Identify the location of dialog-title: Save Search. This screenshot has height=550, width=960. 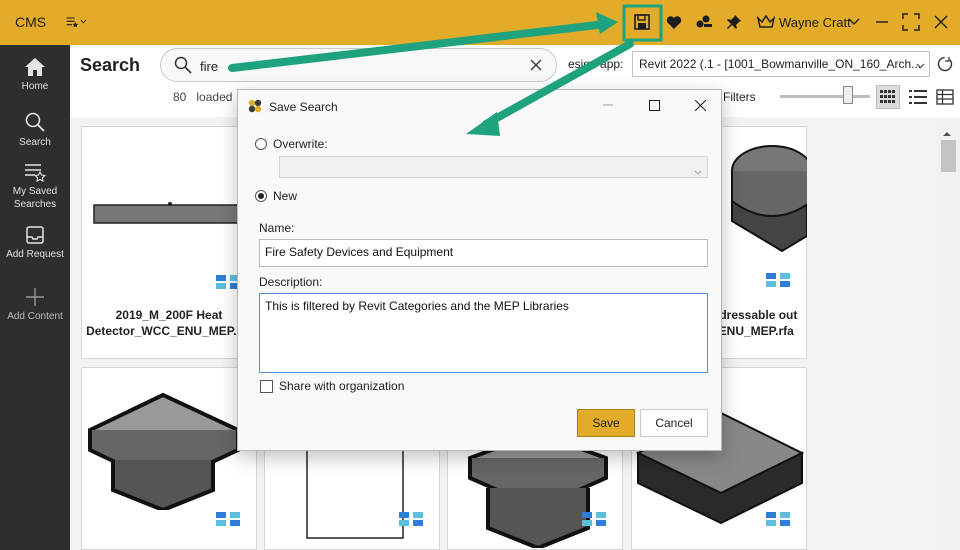
(303, 107).